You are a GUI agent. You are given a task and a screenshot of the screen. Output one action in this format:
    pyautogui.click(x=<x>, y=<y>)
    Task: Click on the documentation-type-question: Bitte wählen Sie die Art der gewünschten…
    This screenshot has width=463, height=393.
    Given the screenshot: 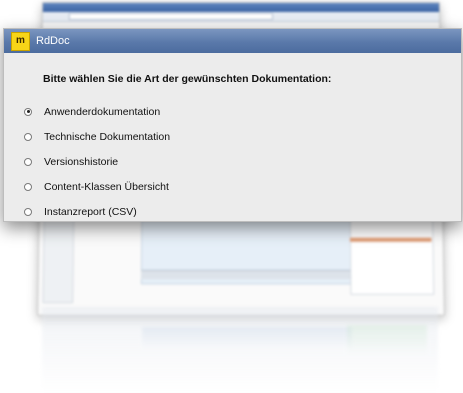 What is the action you would take?
    pyautogui.click(x=252, y=79)
    